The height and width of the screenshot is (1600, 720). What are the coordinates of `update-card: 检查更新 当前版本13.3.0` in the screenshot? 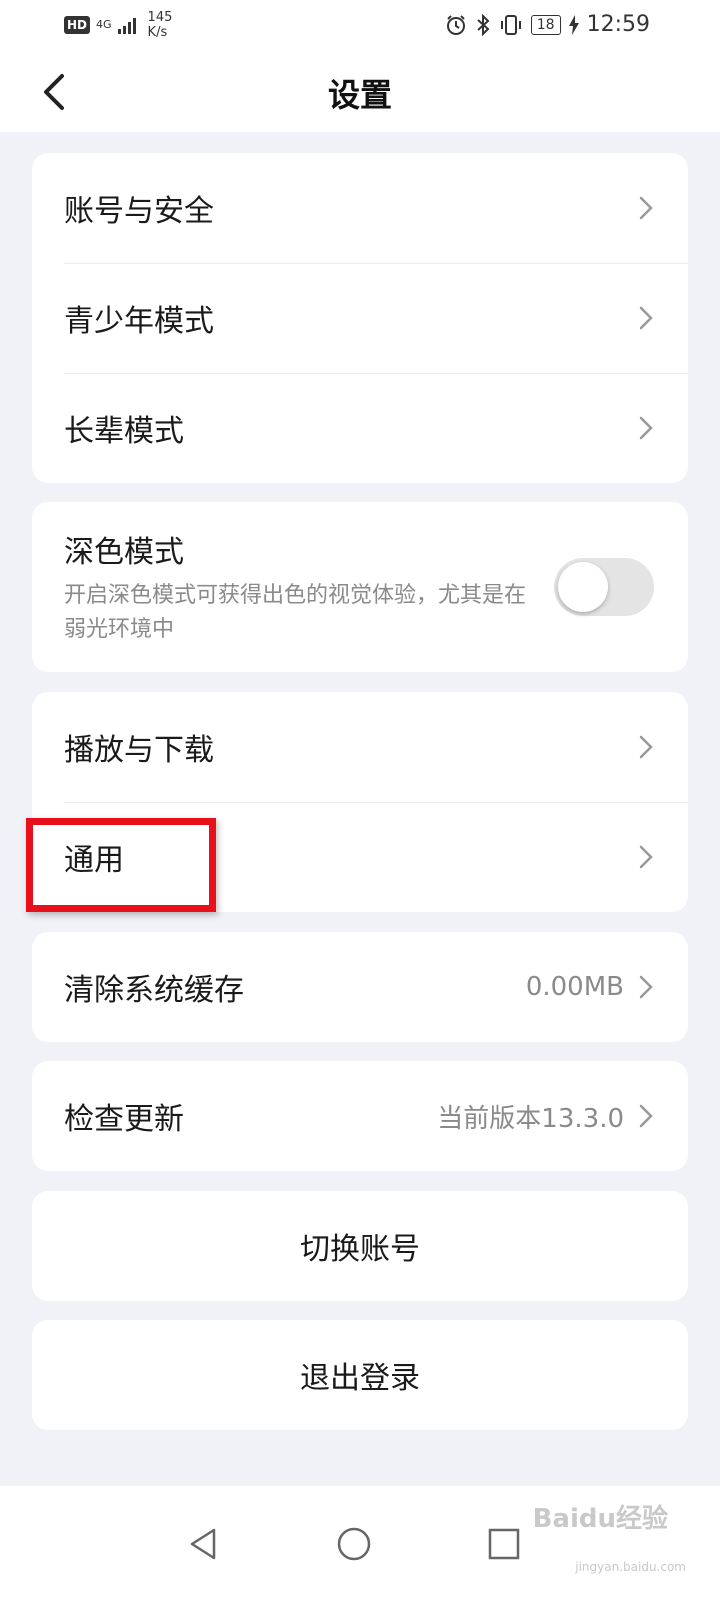 It's located at (360, 1116).